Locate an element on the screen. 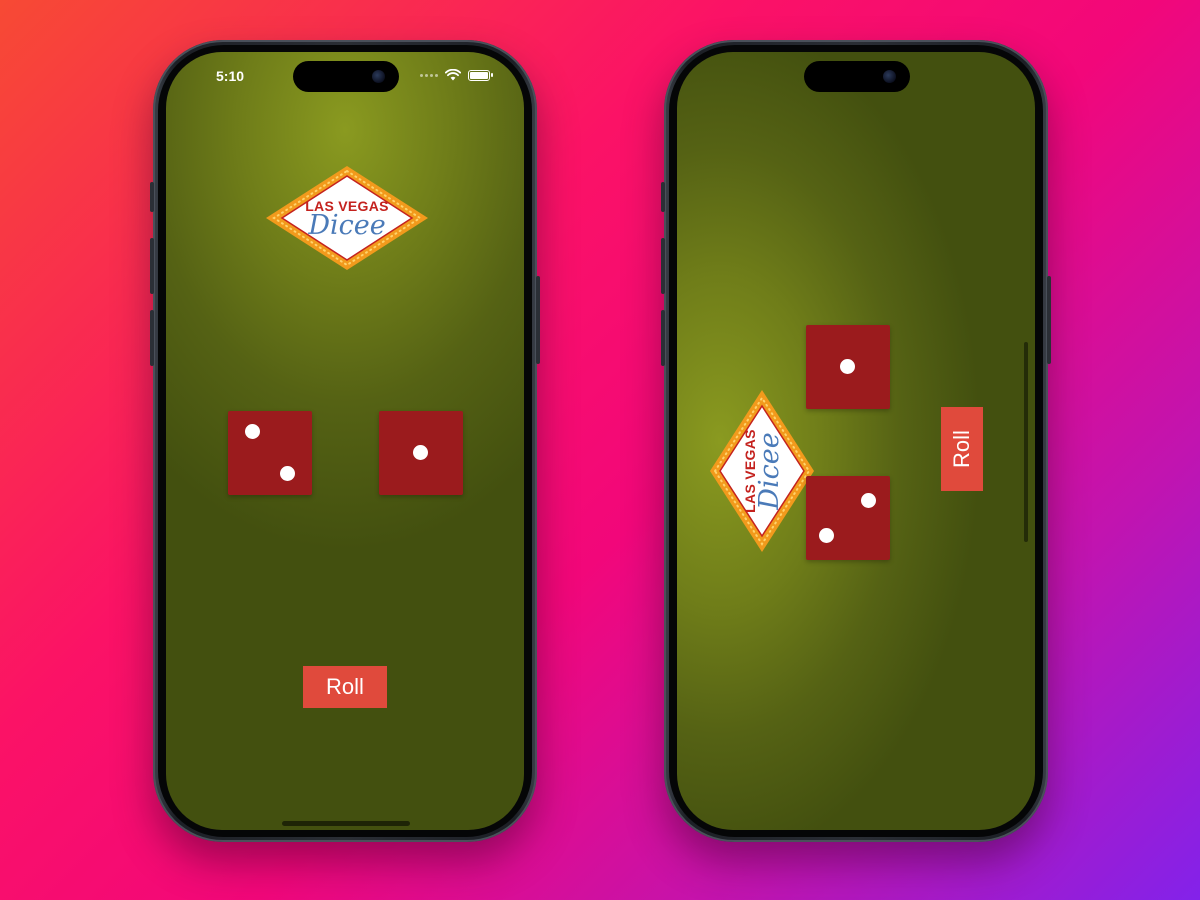  die-right is located at coordinates (421, 453).